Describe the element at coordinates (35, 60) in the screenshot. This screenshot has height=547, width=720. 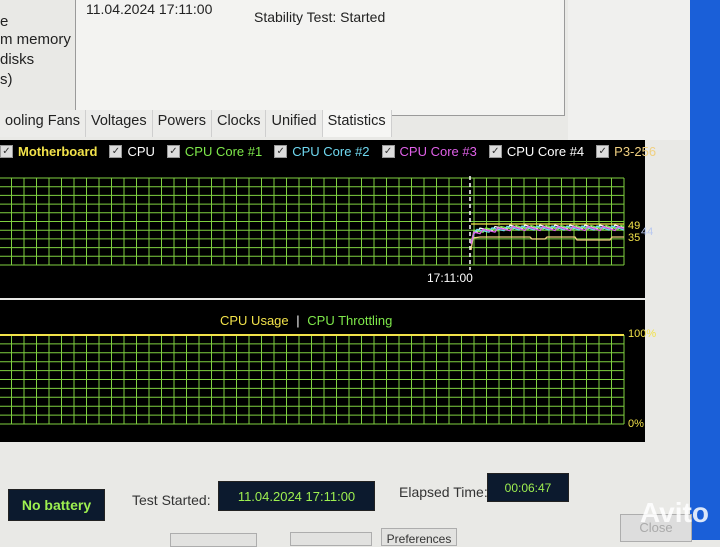
I see `sidebar-item: disks` at that location.